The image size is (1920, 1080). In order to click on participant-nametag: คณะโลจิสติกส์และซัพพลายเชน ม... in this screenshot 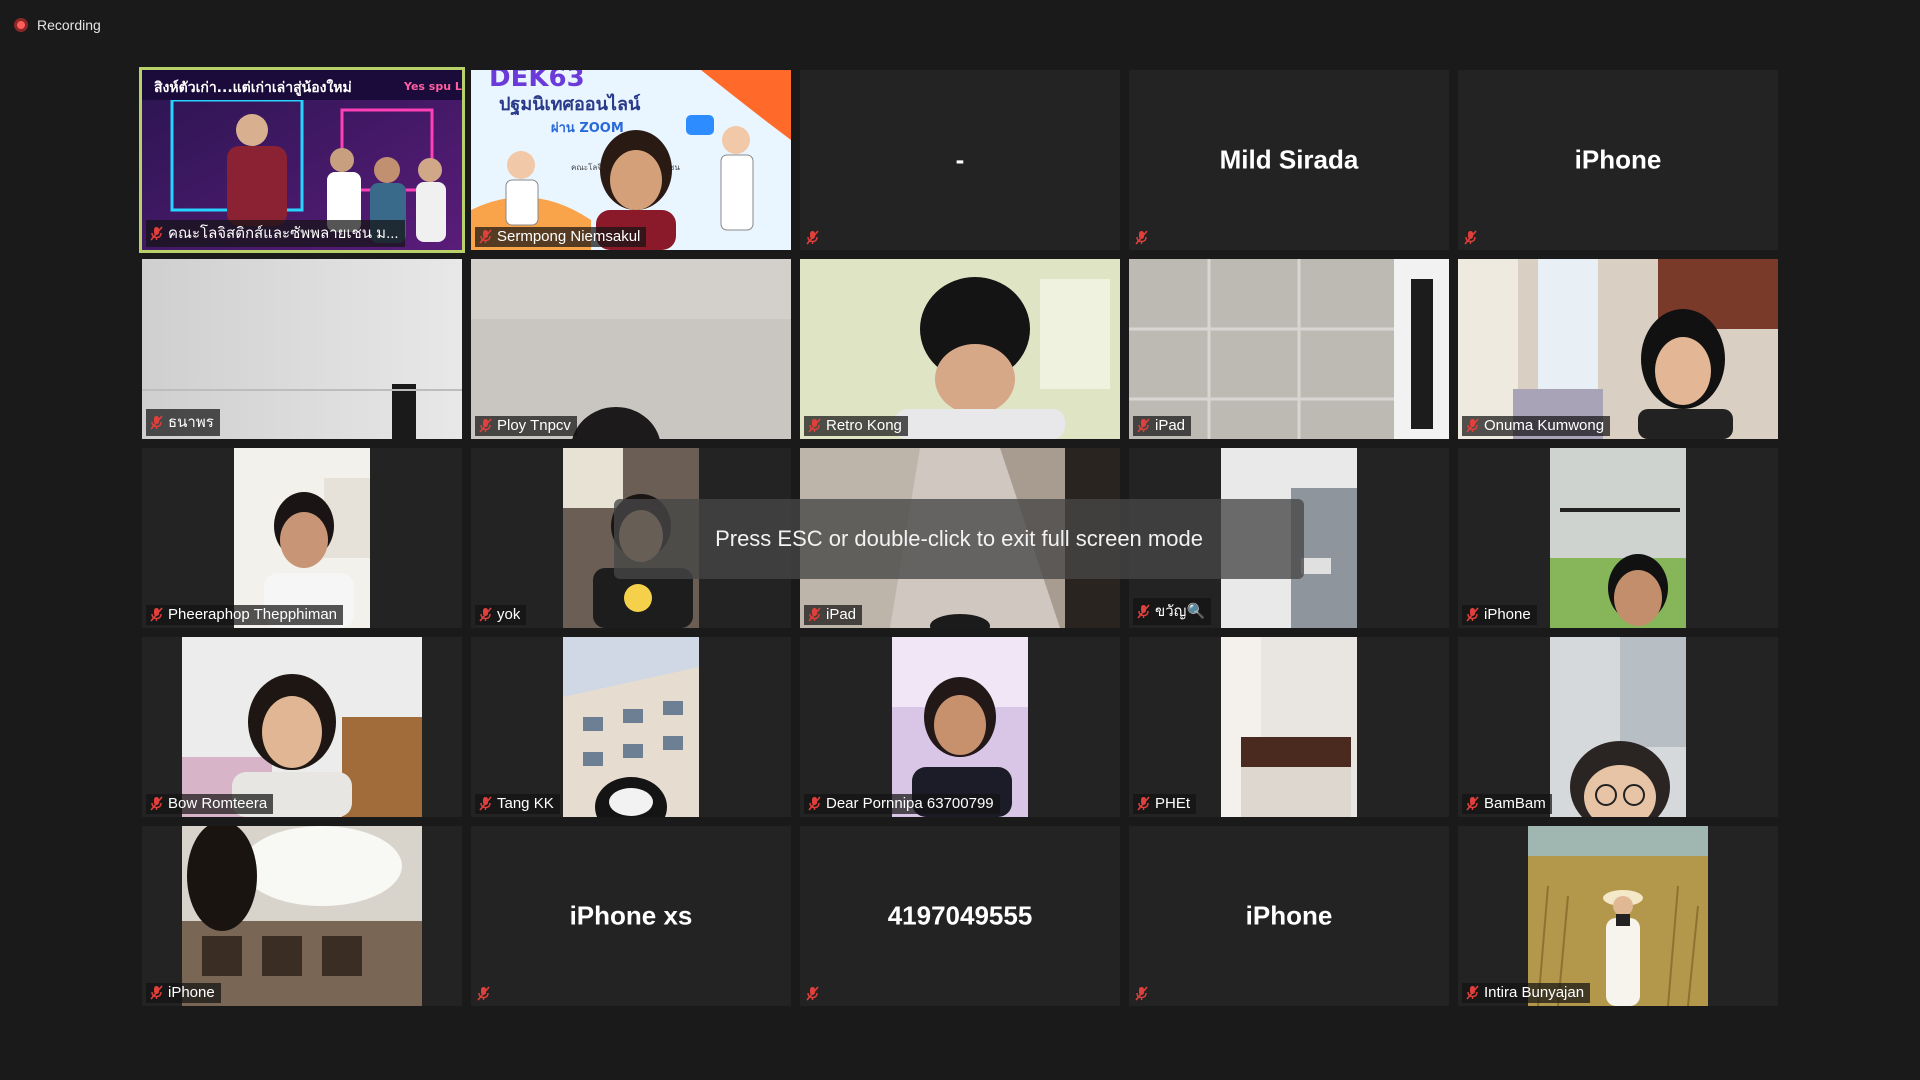, I will do `click(275, 233)`.